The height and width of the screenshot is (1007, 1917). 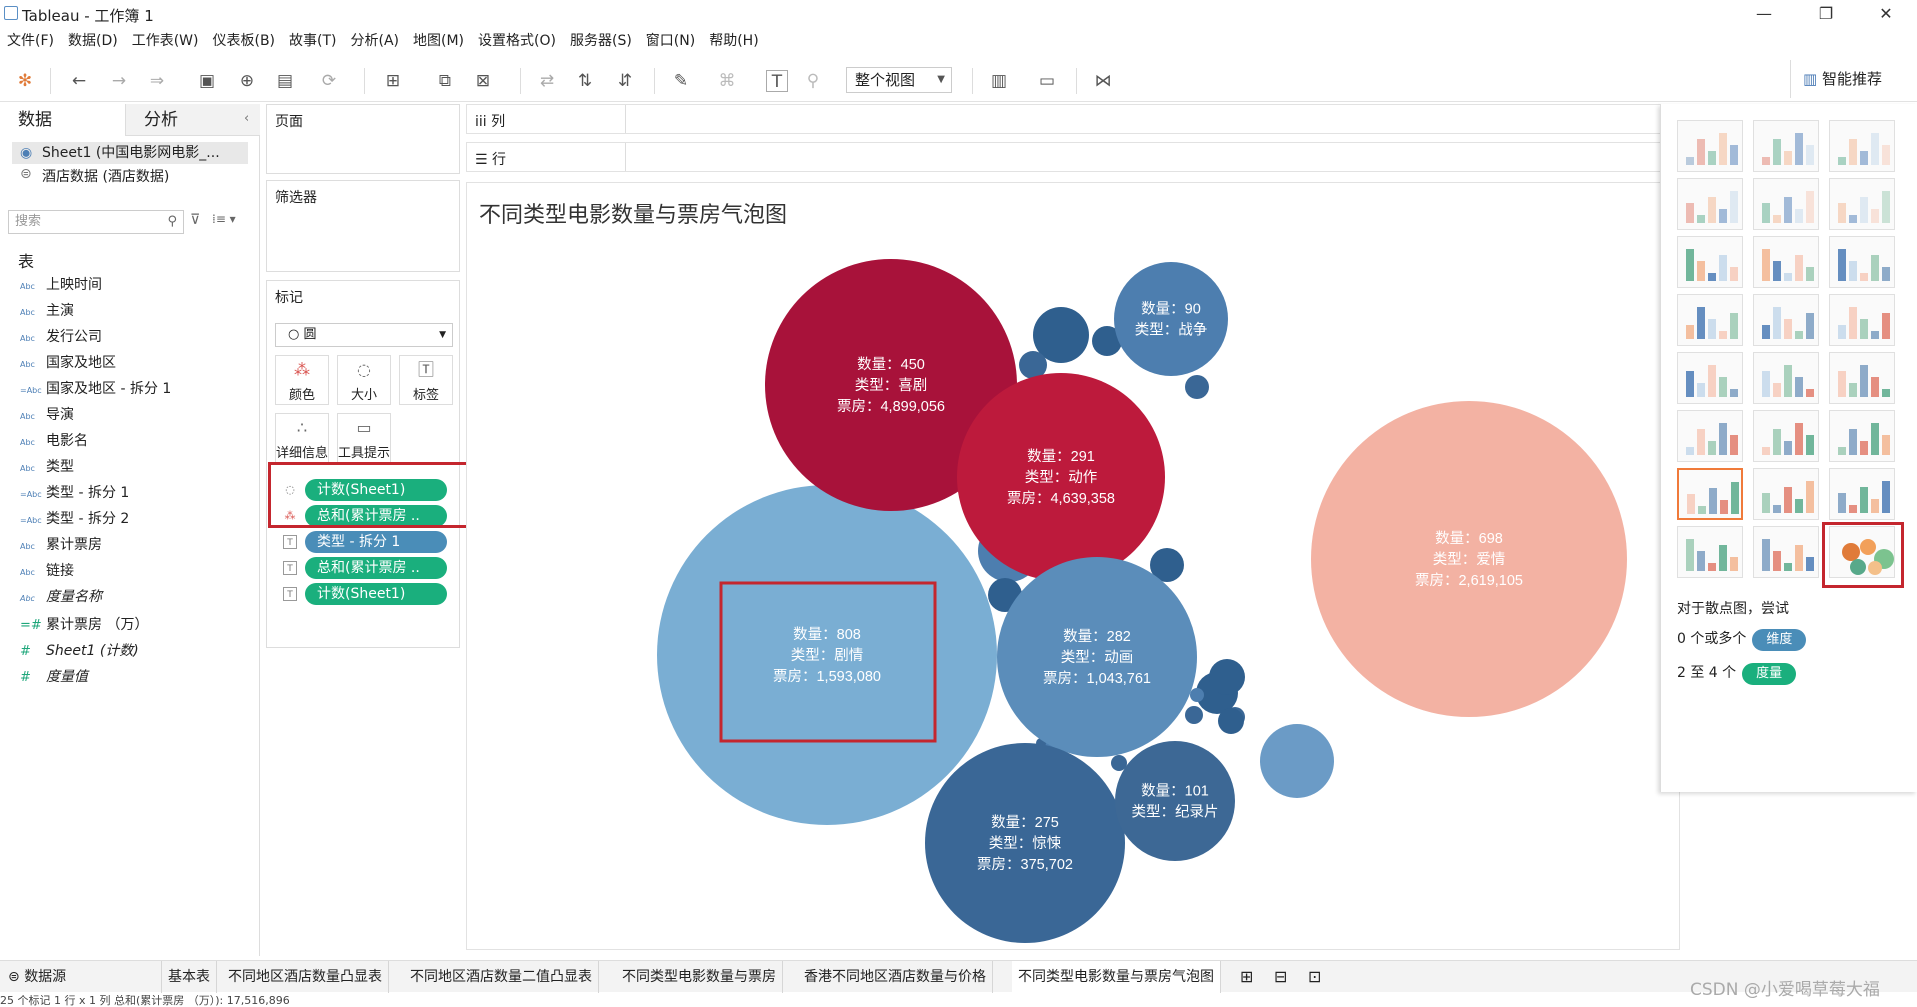 I want to click on mark-type-select: ○ 圆 ▼, so click(x=364, y=335).